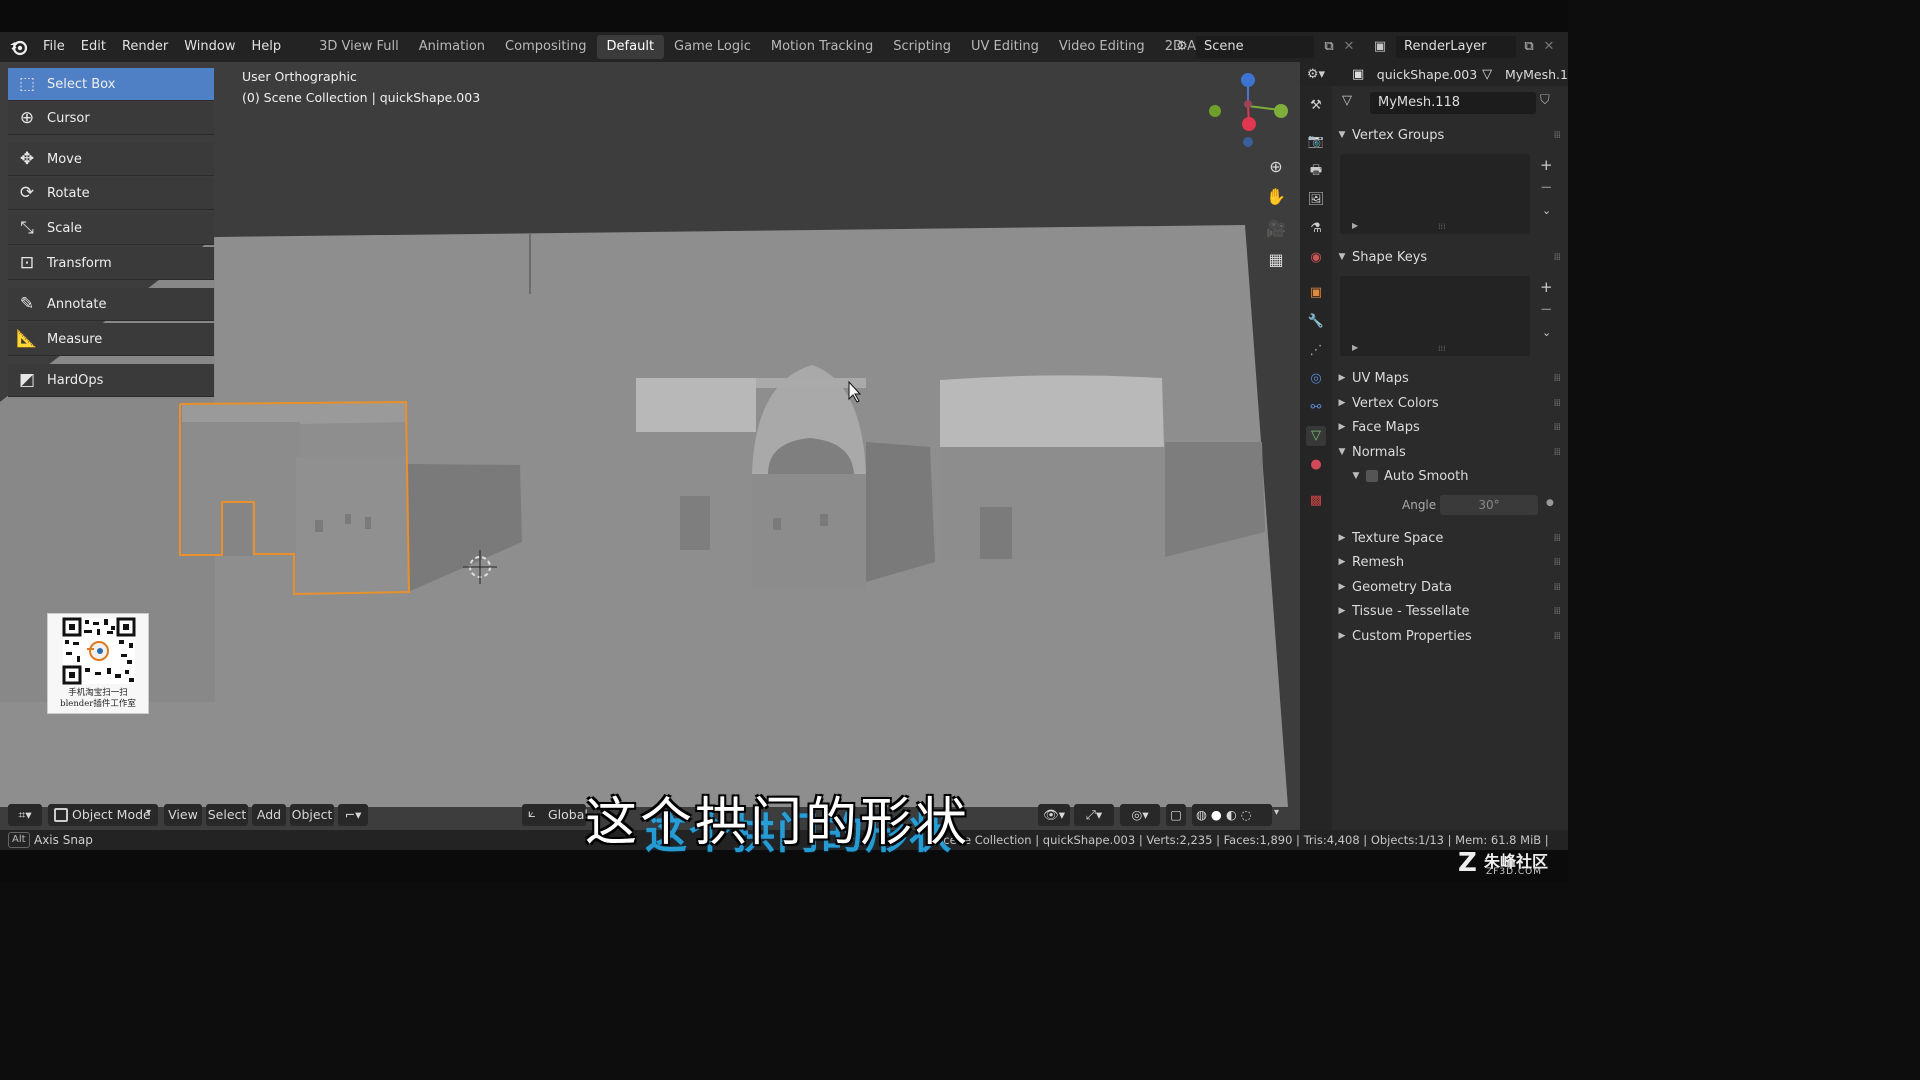 The height and width of the screenshot is (1080, 1920). I want to click on texture-space-section: ▶ Texture Space ⁞⁞⁞, so click(1450, 538).